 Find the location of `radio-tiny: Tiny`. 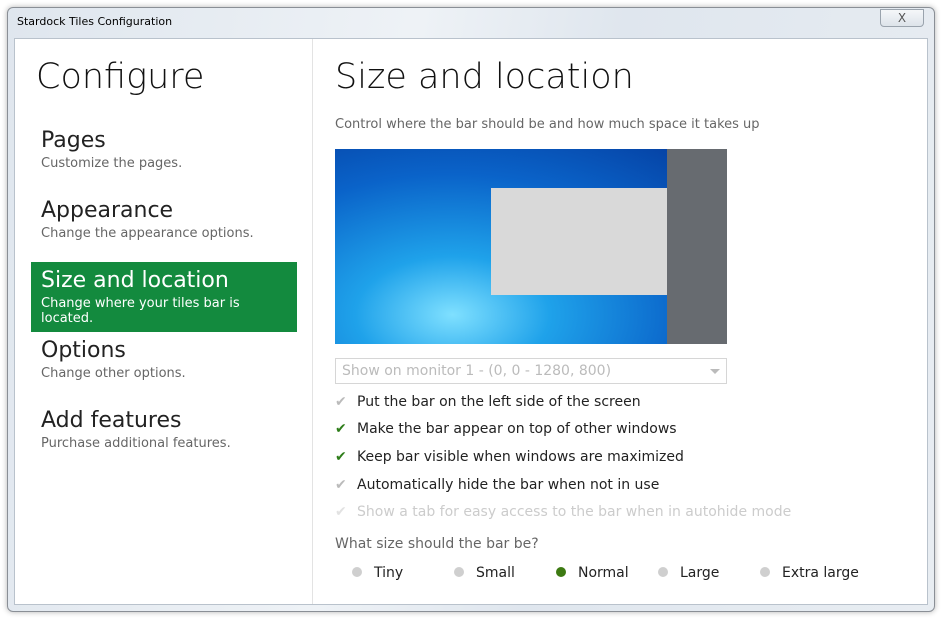

radio-tiny: Tiny is located at coordinates (377, 573).